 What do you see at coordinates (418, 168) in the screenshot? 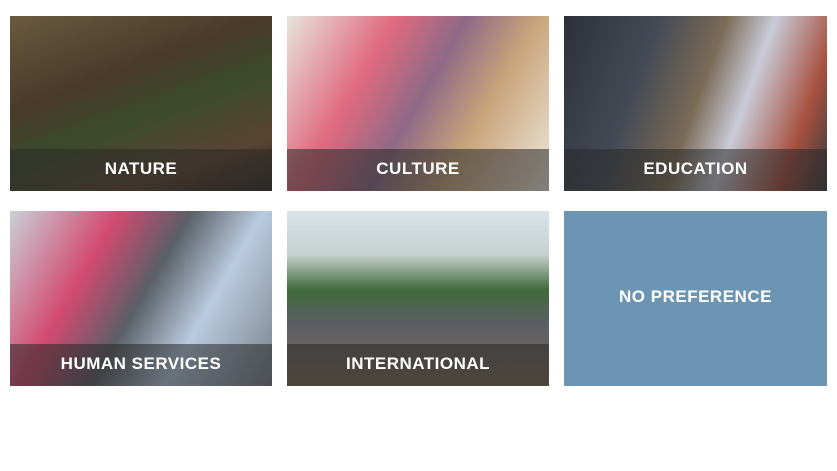
I see `category-label-culture: CULTURE` at bounding box center [418, 168].